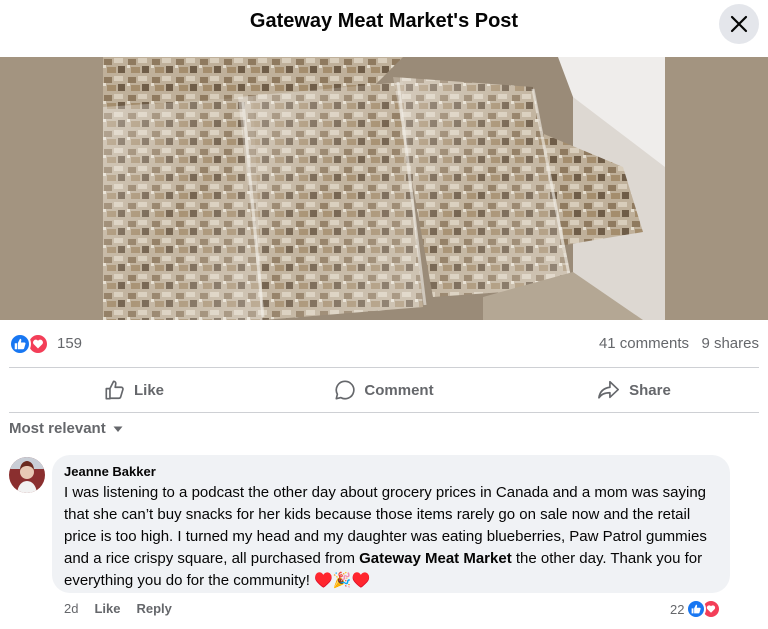  Describe the element at coordinates (384, 344) in the screenshot. I see `post-stats-bar: 159 41 comments 9 shares` at that location.